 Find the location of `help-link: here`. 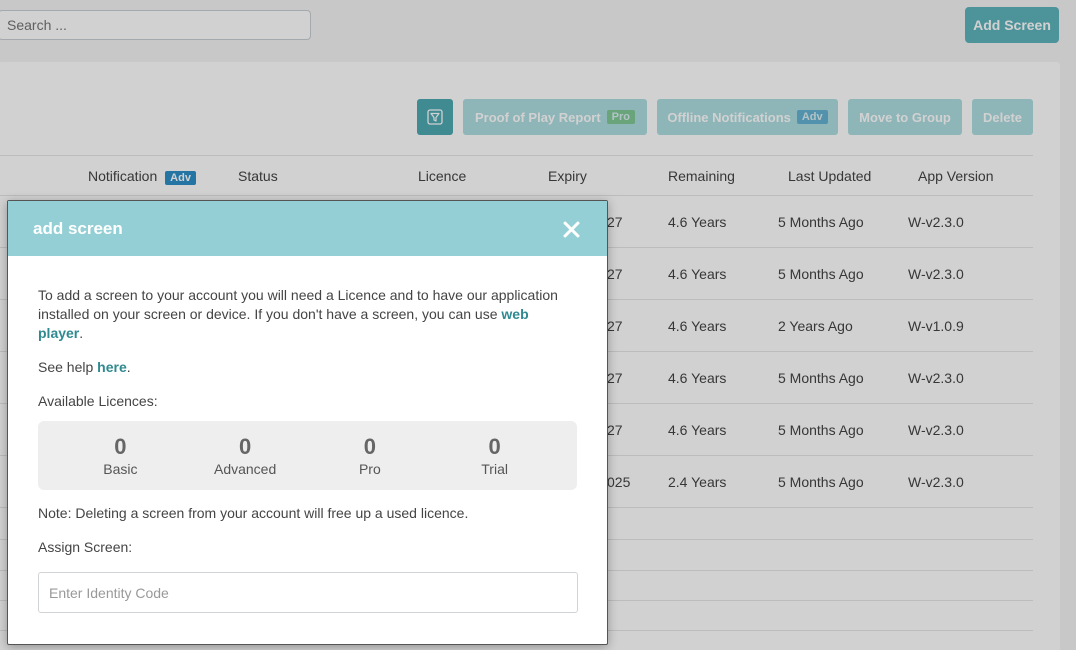

help-link: here is located at coordinates (112, 367).